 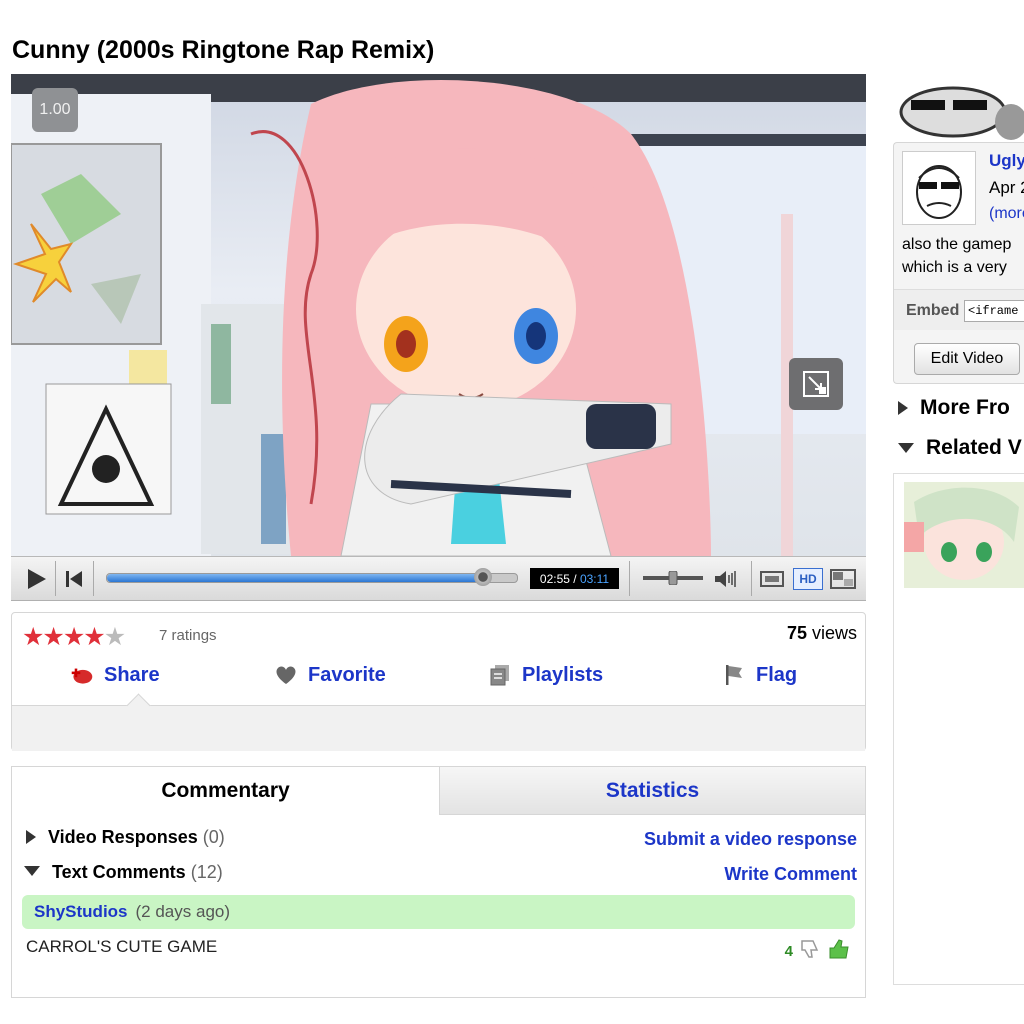 What do you see at coordinates (834, 633) in the screenshot?
I see `views-label: views` at bounding box center [834, 633].